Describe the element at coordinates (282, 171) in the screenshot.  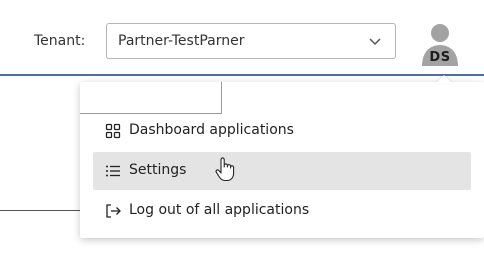
I see `menu-item-settings: Settings` at that location.